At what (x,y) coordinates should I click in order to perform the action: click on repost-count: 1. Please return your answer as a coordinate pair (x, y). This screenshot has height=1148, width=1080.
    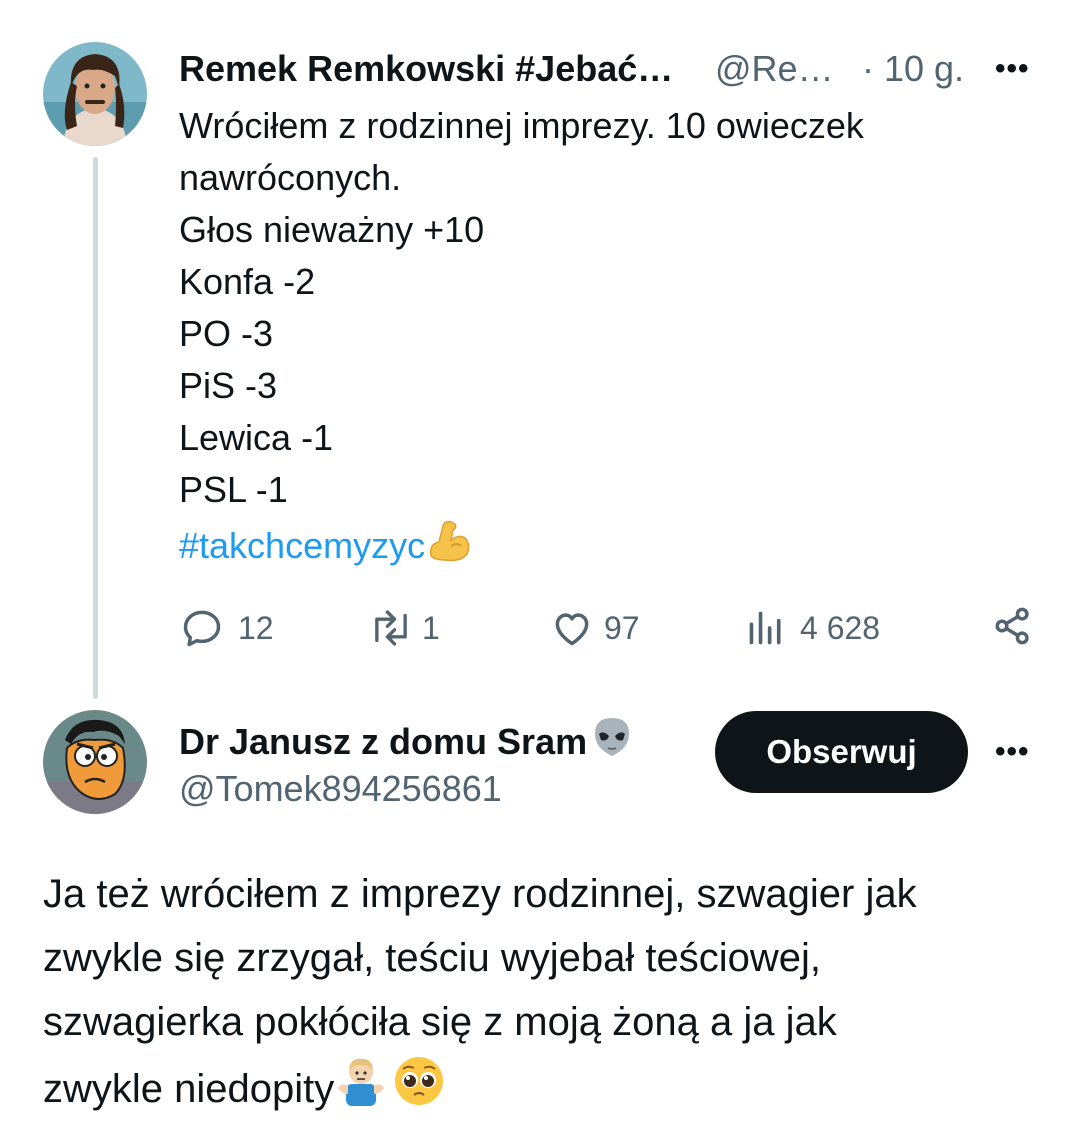
    Looking at the image, I should click on (431, 627).